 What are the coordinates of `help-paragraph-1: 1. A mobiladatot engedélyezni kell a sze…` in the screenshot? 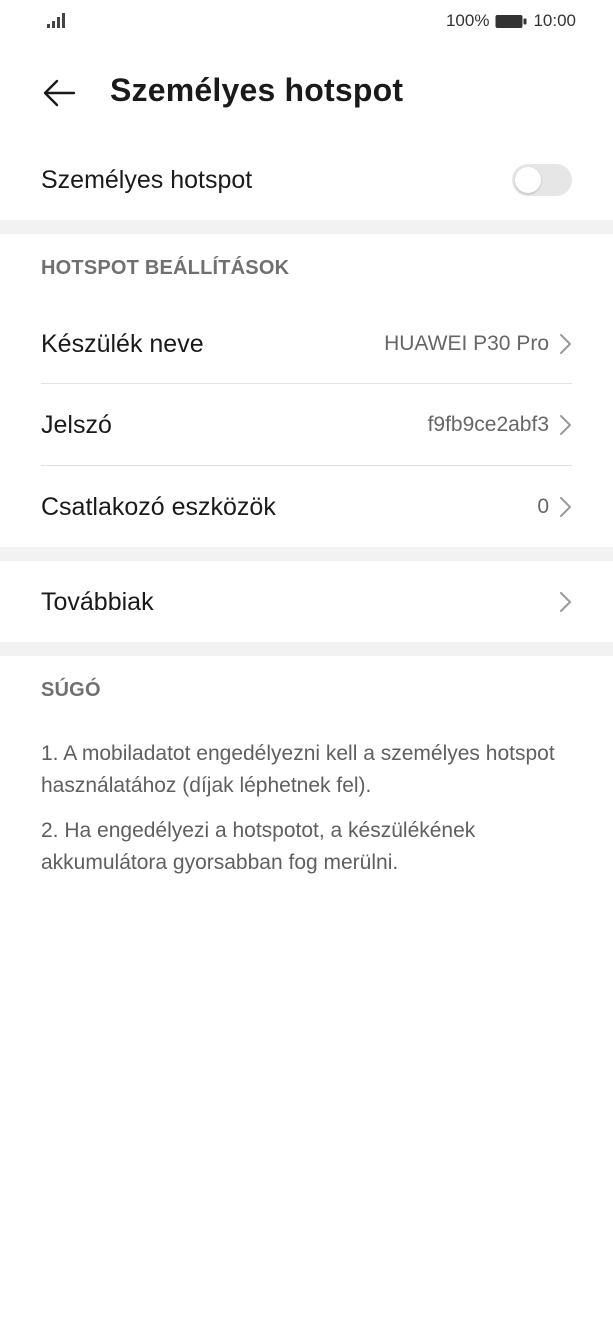 It's located at (298, 769).